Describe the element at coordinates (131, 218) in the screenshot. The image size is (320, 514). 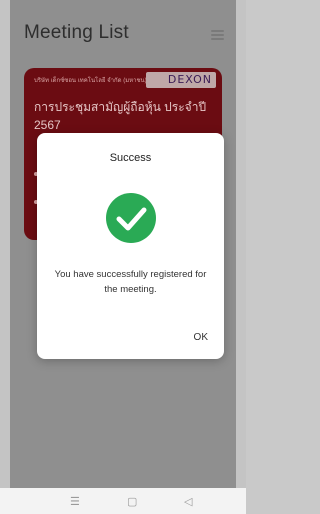
I see `check-circle-icon` at that location.